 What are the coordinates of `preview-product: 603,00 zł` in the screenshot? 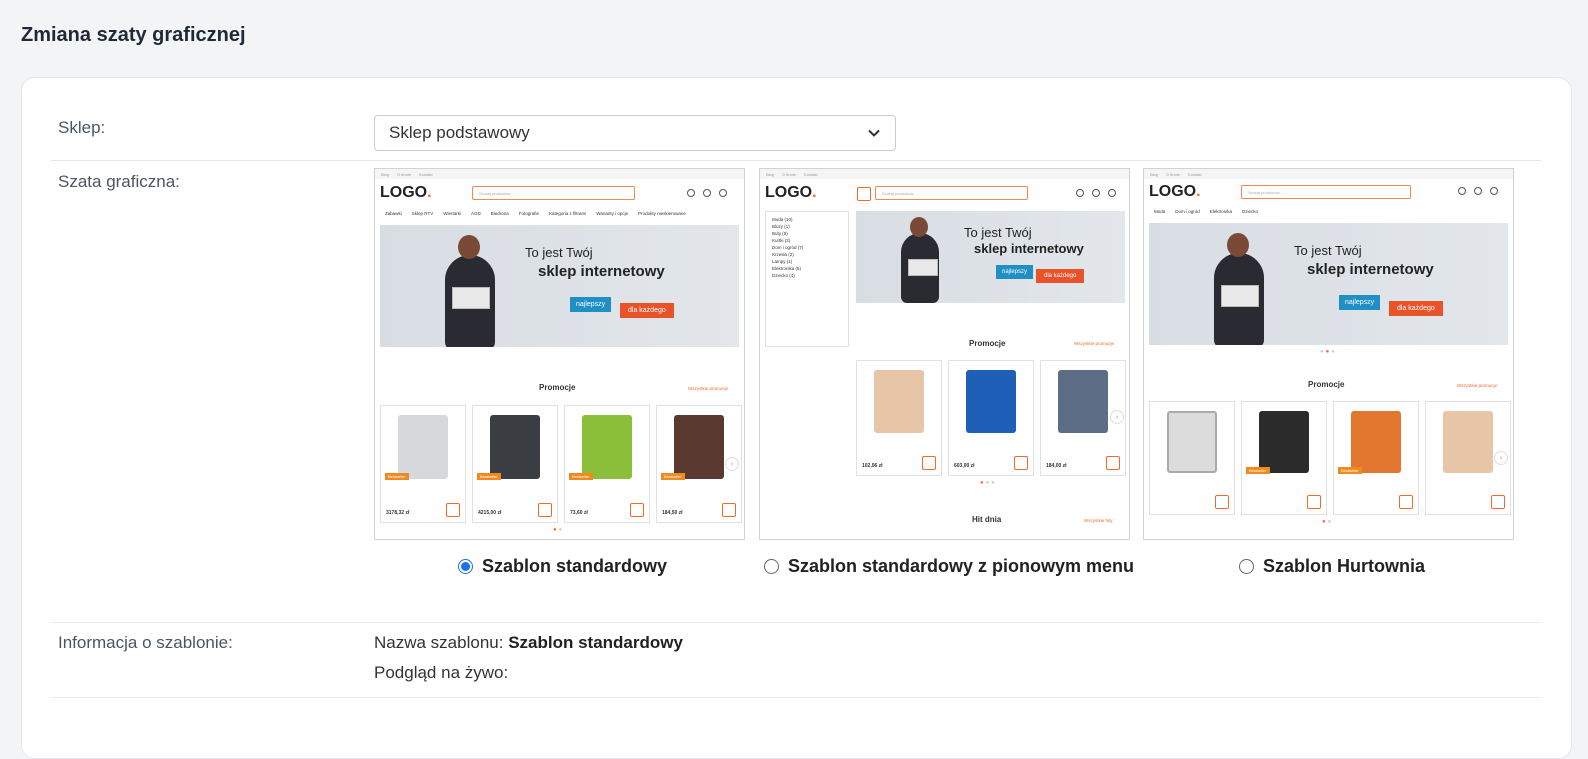 It's located at (991, 418).